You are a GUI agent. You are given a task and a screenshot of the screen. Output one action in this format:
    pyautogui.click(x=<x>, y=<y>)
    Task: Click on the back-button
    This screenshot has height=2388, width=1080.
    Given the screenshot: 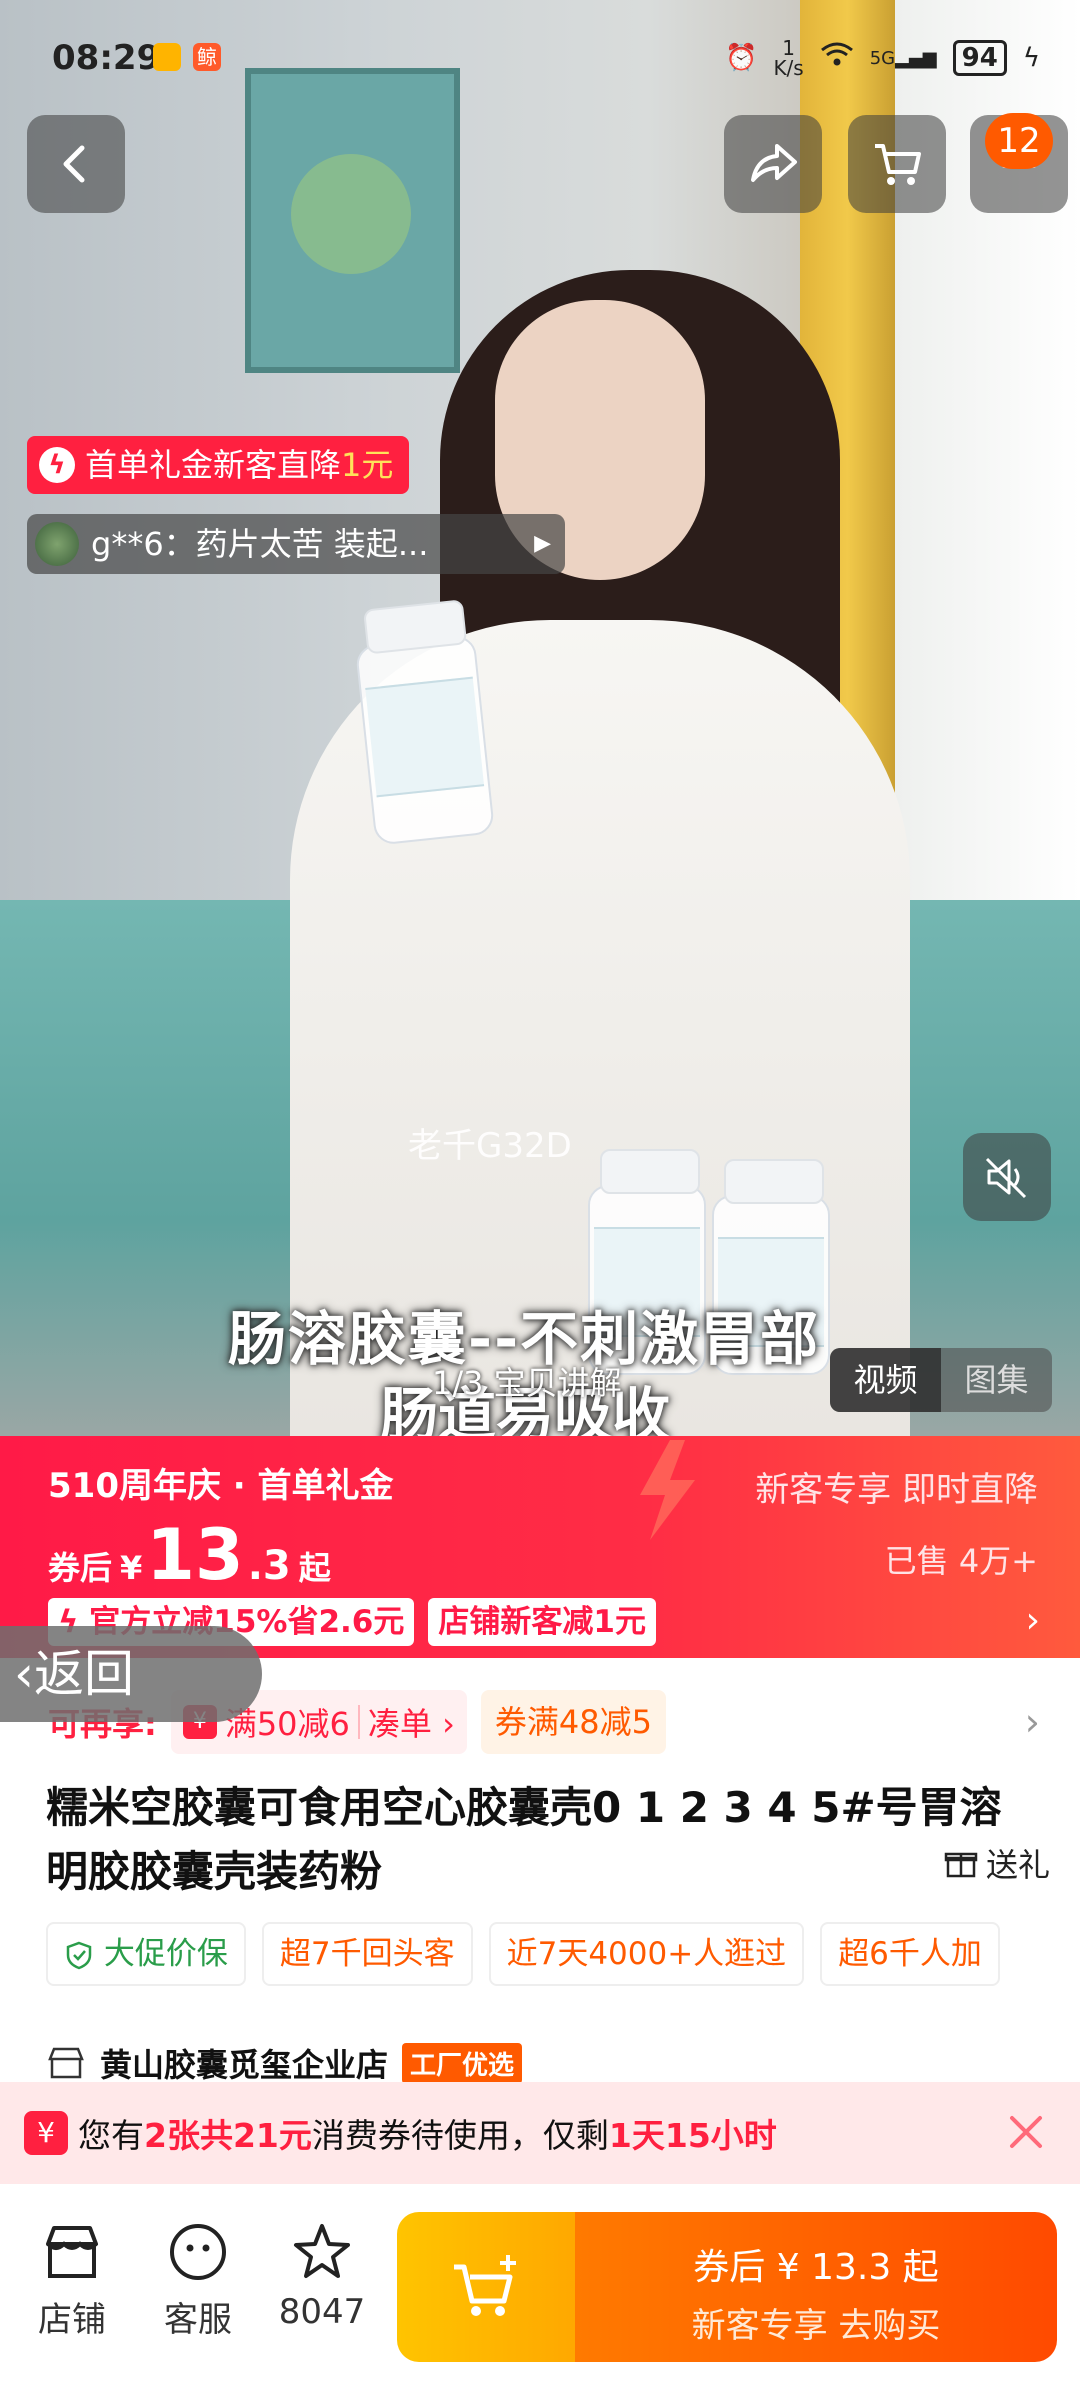 What is the action you would take?
    pyautogui.click(x=76, y=164)
    